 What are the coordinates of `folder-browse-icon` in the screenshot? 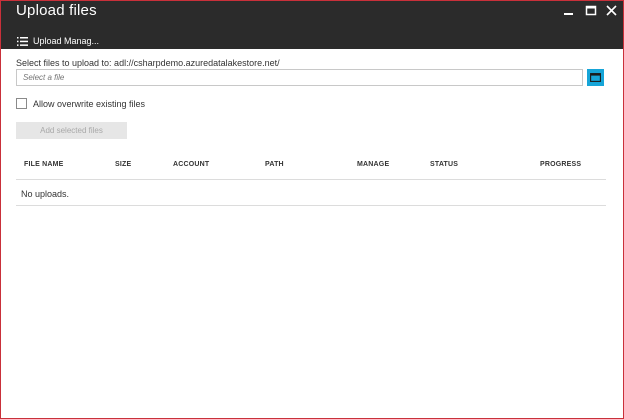 It's located at (595, 77).